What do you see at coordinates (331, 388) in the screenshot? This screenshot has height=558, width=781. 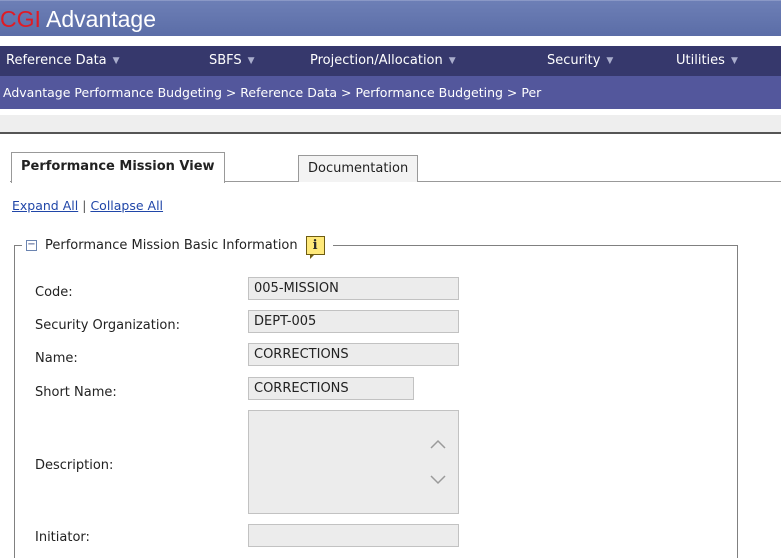 I see `short-name-field: CORRECTIONS` at bounding box center [331, 388].